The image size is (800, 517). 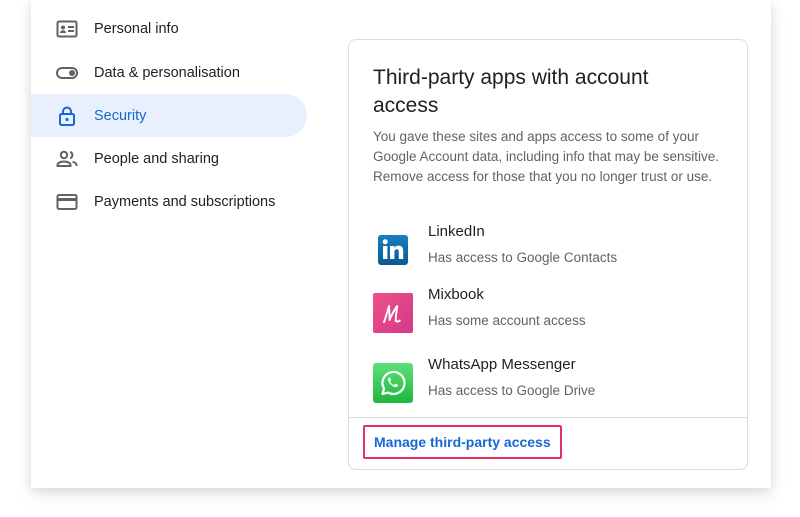 I want to click on lock-icon, so click(x=67, y=116).